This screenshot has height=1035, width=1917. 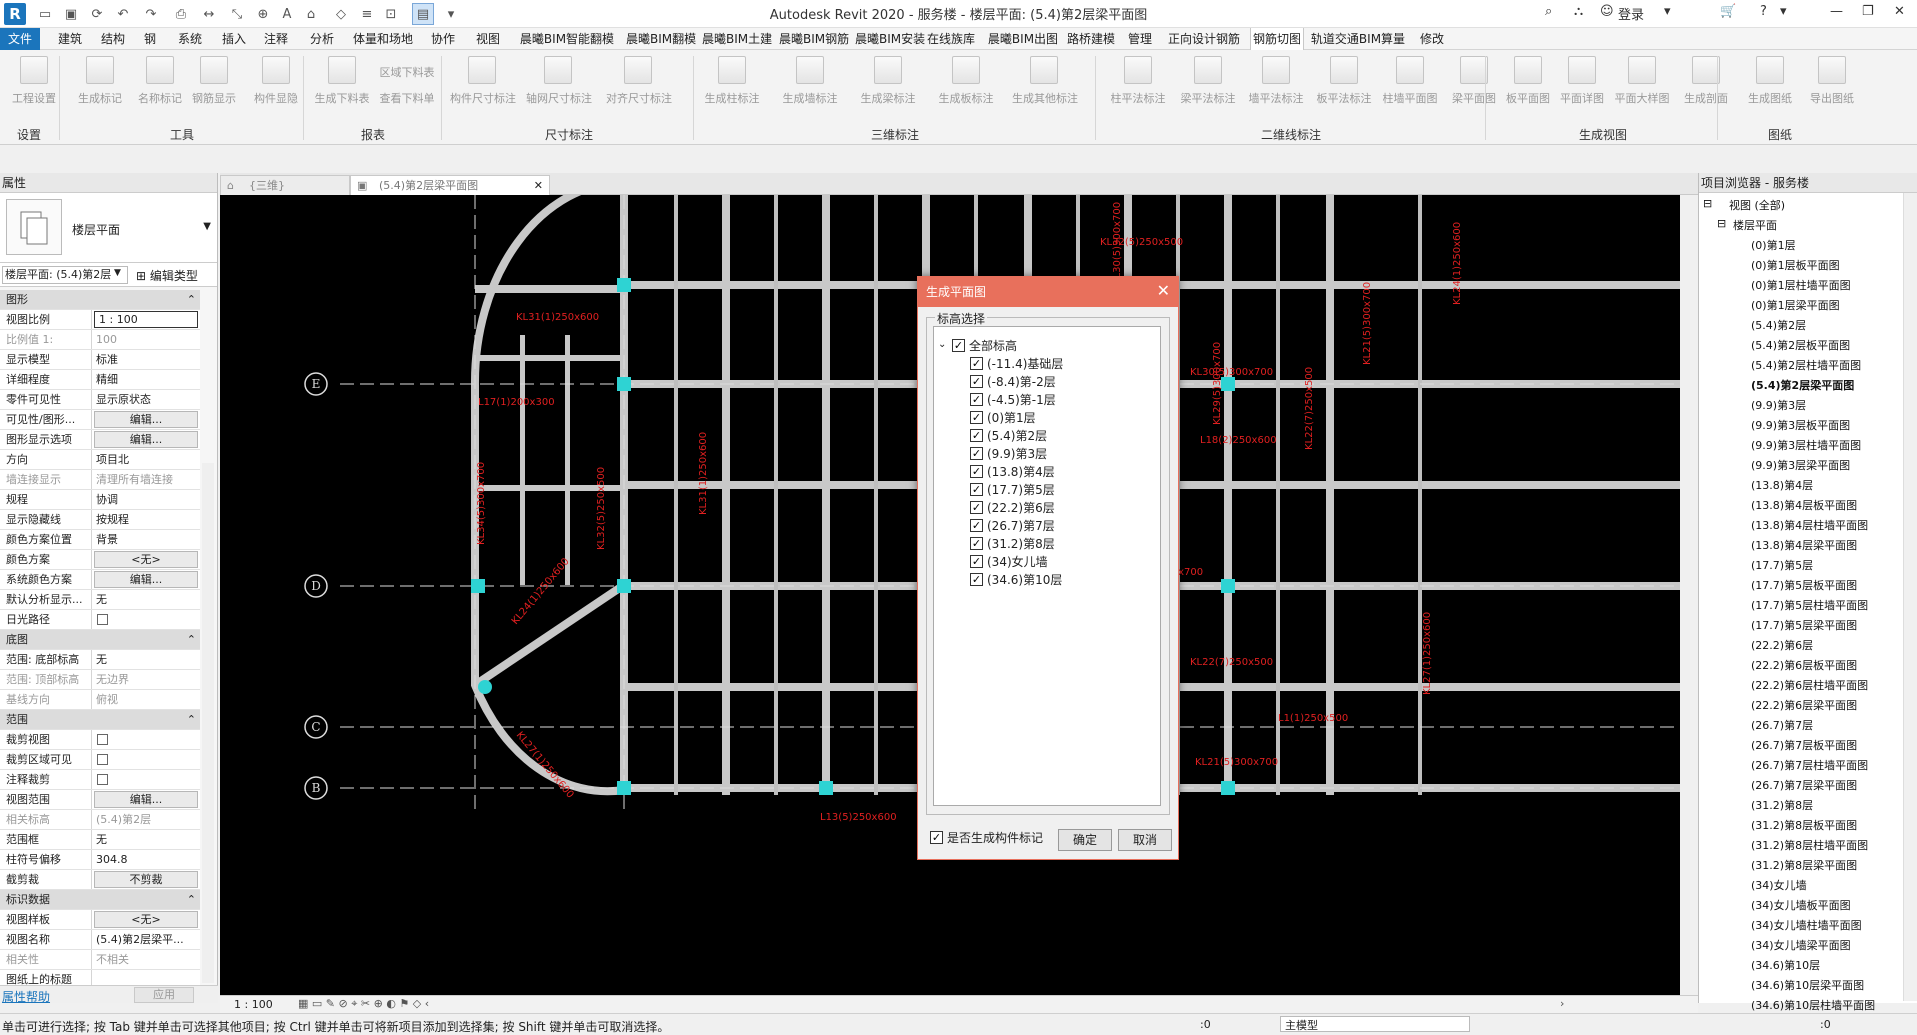 What do you see at coordinates (146, 859) in the screenshot?
I see `property-value: 304.8` at bounding box center [146, 859].